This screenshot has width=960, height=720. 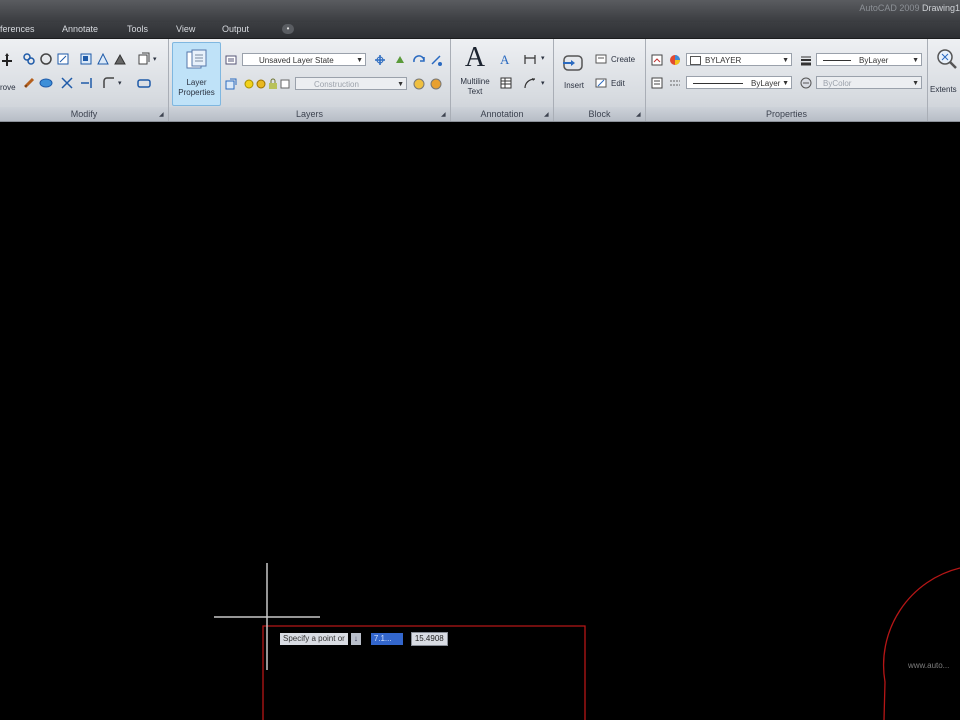 I want to click on layer-unisolate-icon, so click(x=419, y=84).